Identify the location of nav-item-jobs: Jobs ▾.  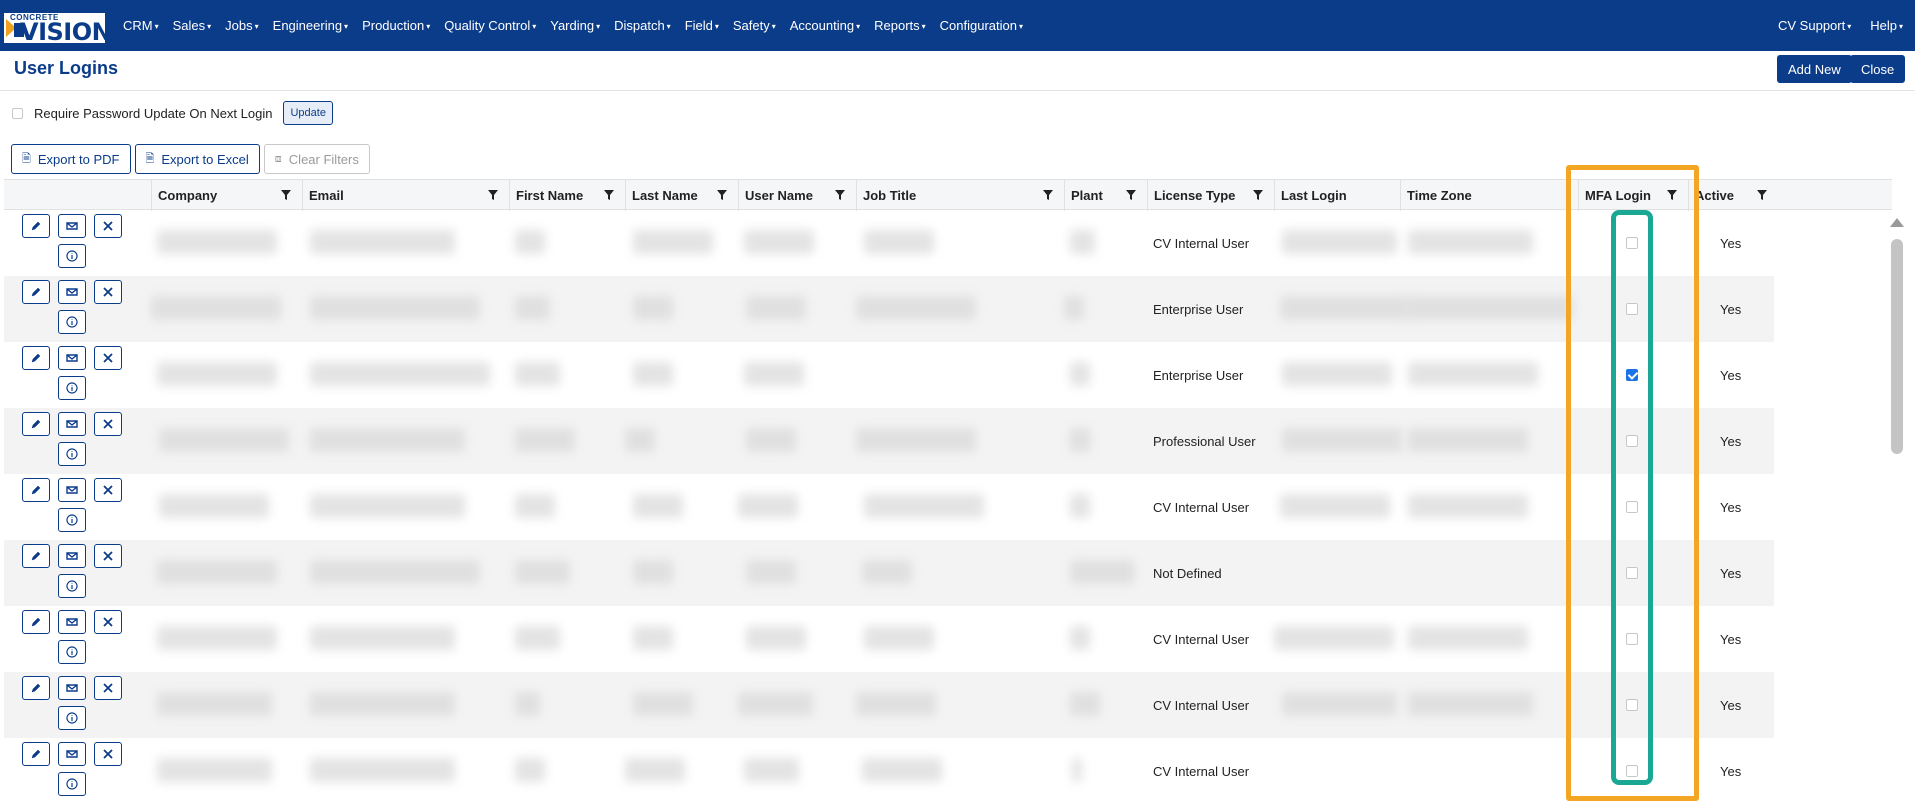
(241, 25).